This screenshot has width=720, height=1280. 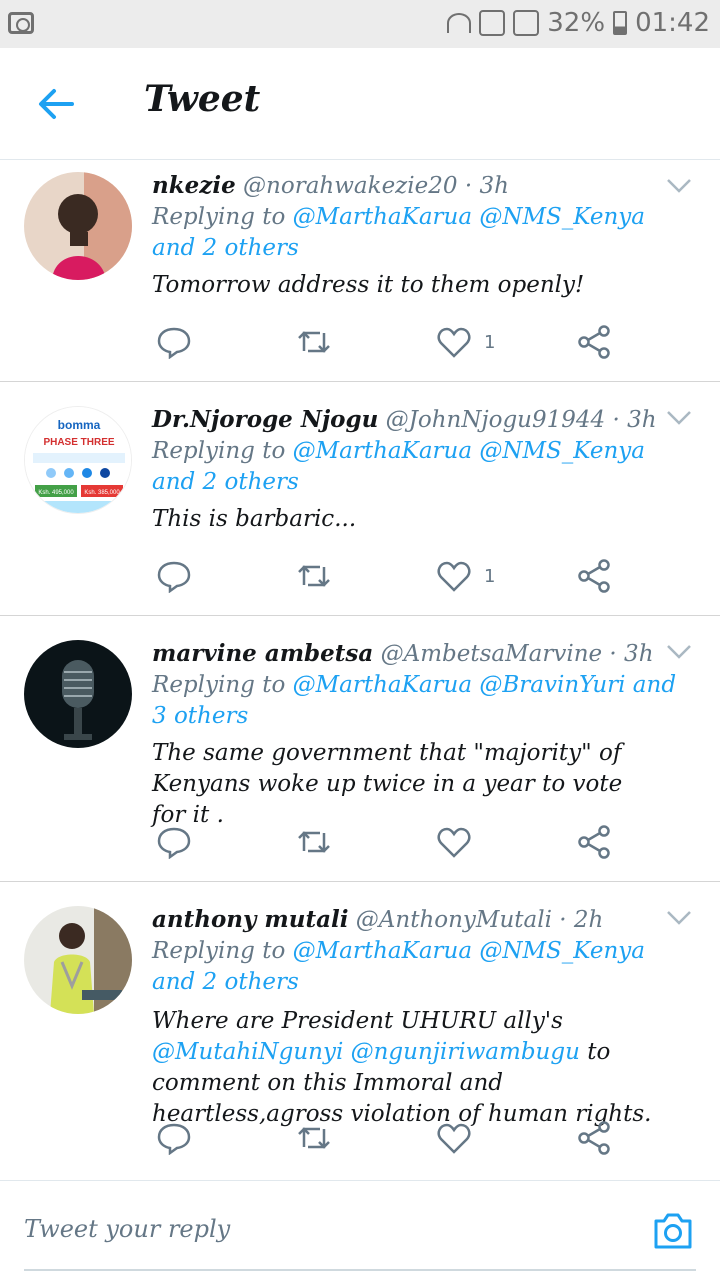 I want to click on display-name: anthony mutali, so click(x=250, y=919).